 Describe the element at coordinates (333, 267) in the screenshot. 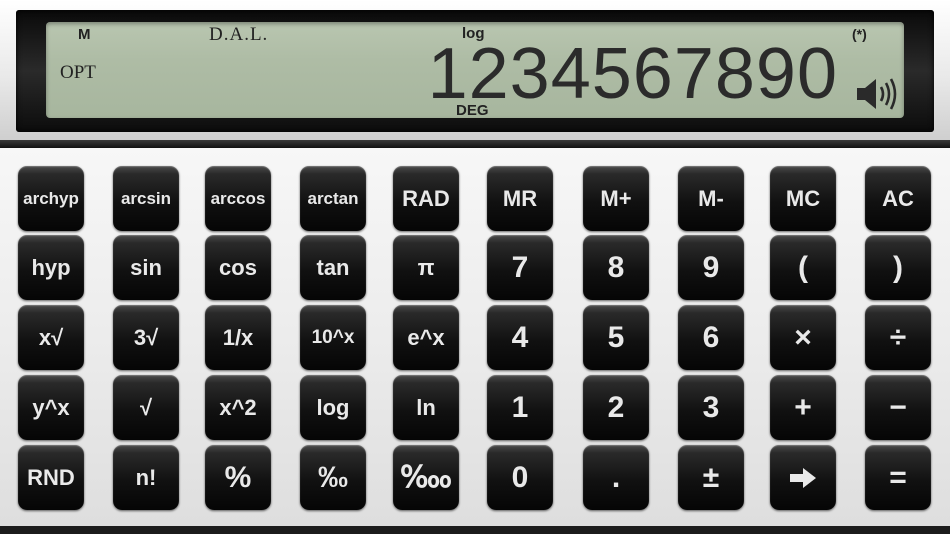

I see `tan-button: tan` at that location.